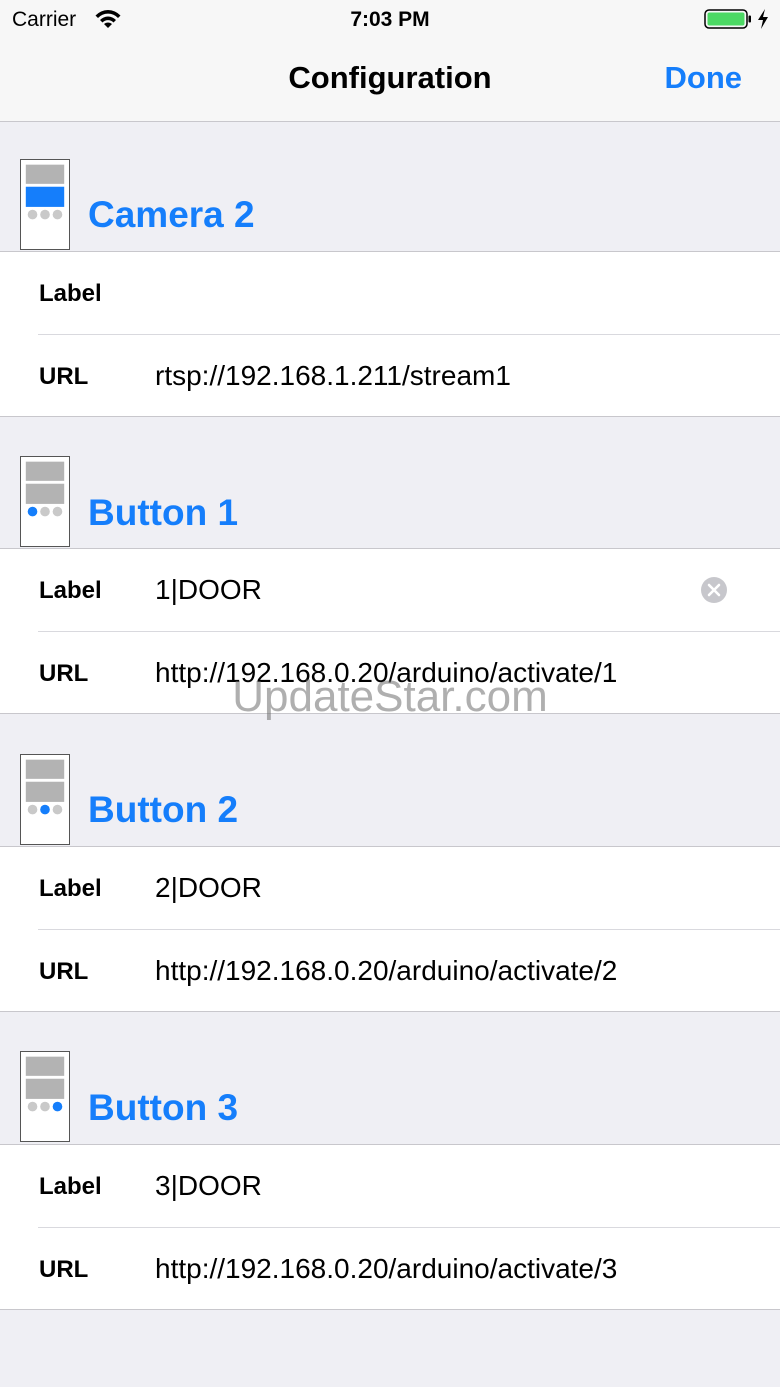 The width and height of the screenshot is (780, 1387). What do you see at coordinates (390, 781) in the screenshot?
I see `section-header: Button 2` at bounding box center [390, 781].